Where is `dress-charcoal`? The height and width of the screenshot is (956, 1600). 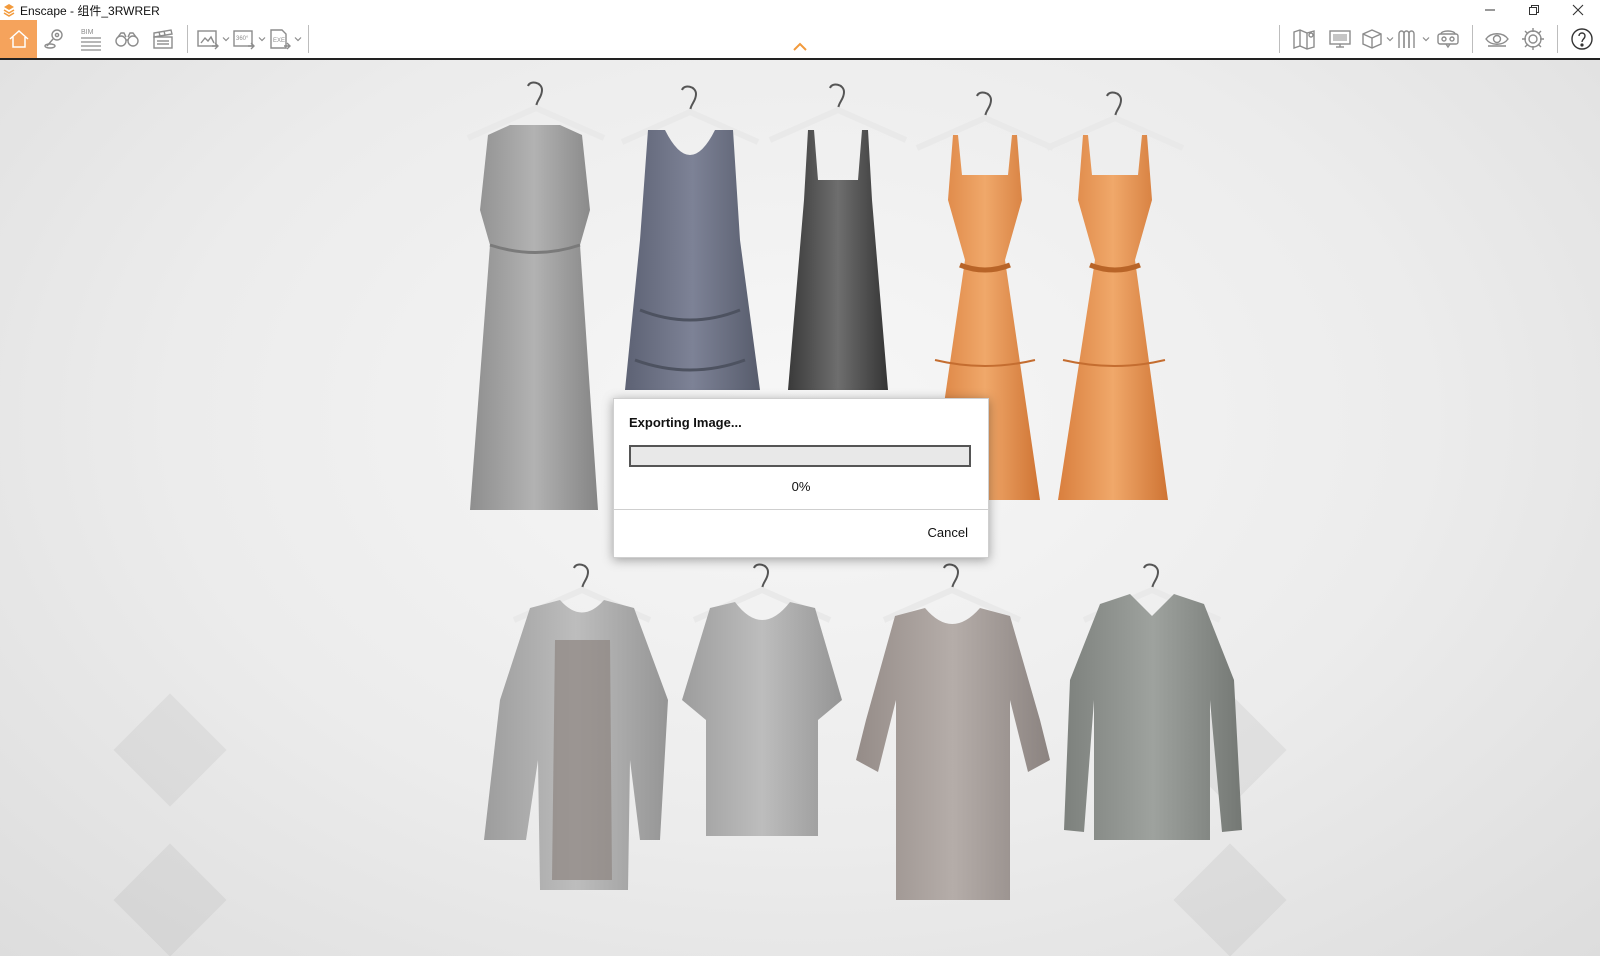 dress-charcoal is located at coordinates (838, 237).